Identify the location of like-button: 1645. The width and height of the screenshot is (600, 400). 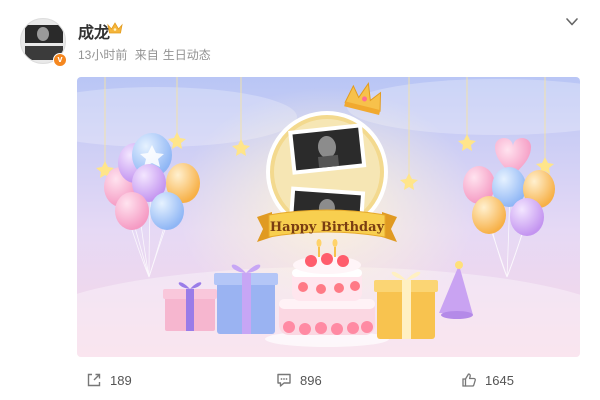
(487, 380).